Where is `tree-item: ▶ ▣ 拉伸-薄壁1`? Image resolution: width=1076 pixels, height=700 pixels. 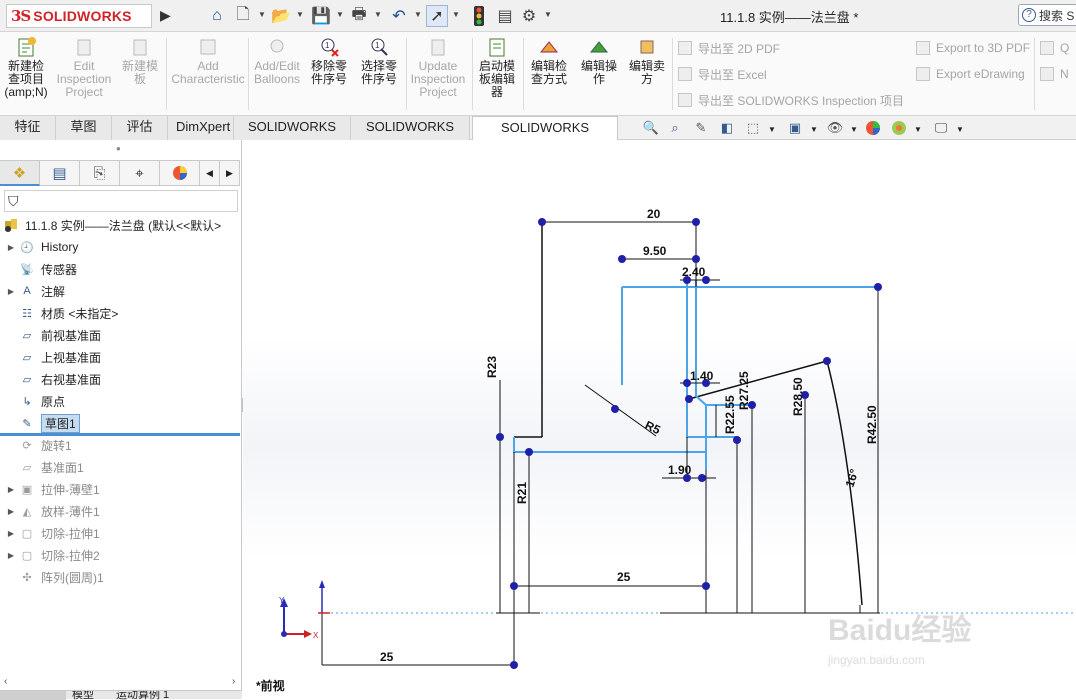
tree-item: ▶ ▣ 拉伸-薄壁1 is located at coordinates (120, 489).